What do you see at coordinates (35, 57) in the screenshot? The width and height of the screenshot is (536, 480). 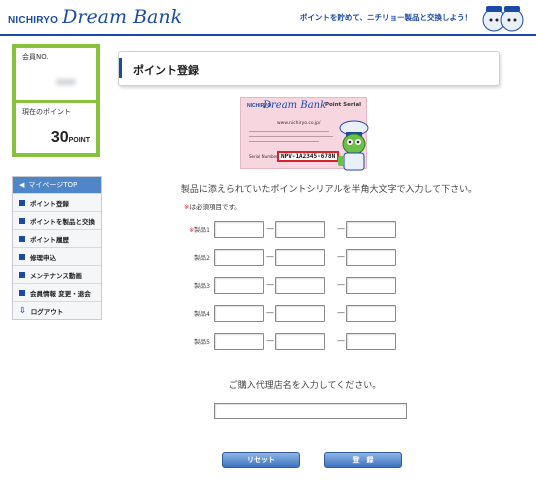 I see `member-number-label: 会員NO.` at bounding box center [35, 57].